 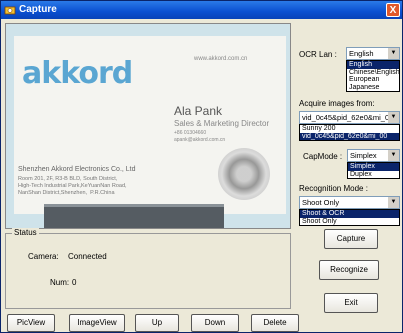 I want to click on ocr-lan-dropdown: English Chinese\English European Japanese, so click(x=373, y=76).